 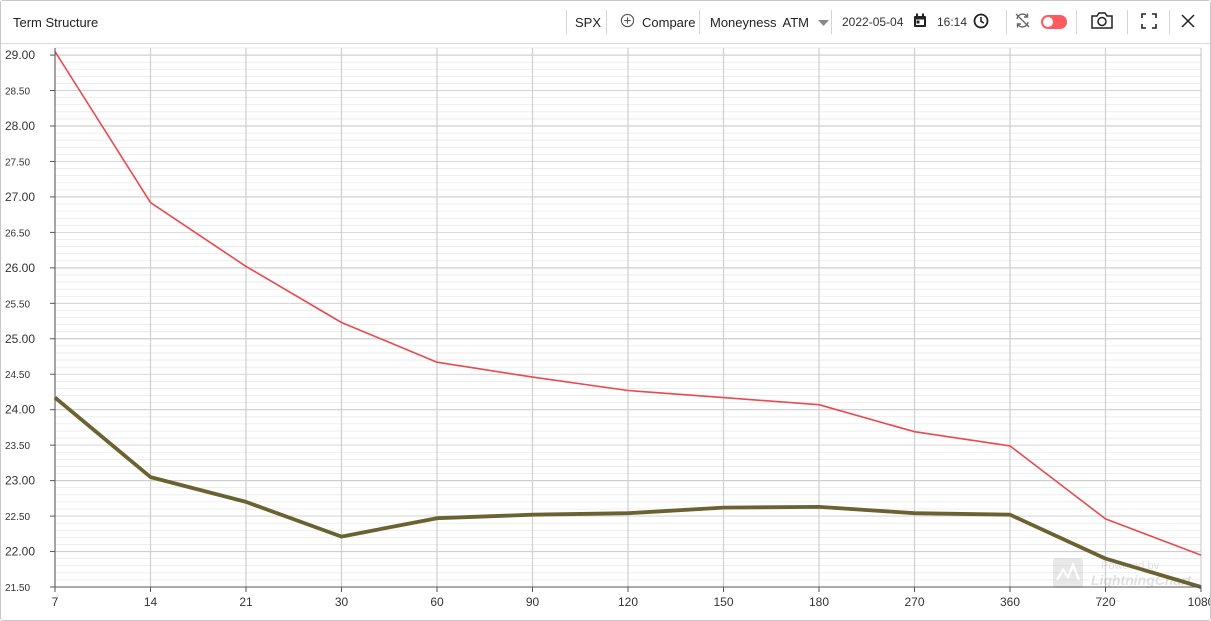 I want to click on y-tick-label: 25.50, so click(x=17, y=304).